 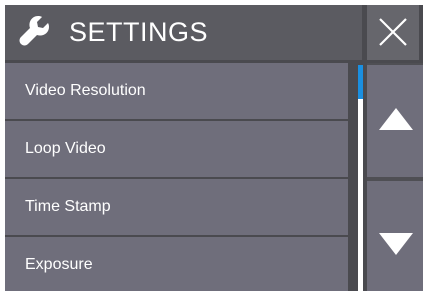 I want to click on menu-item-label: Video Resolution, so click(x=85, y=90).